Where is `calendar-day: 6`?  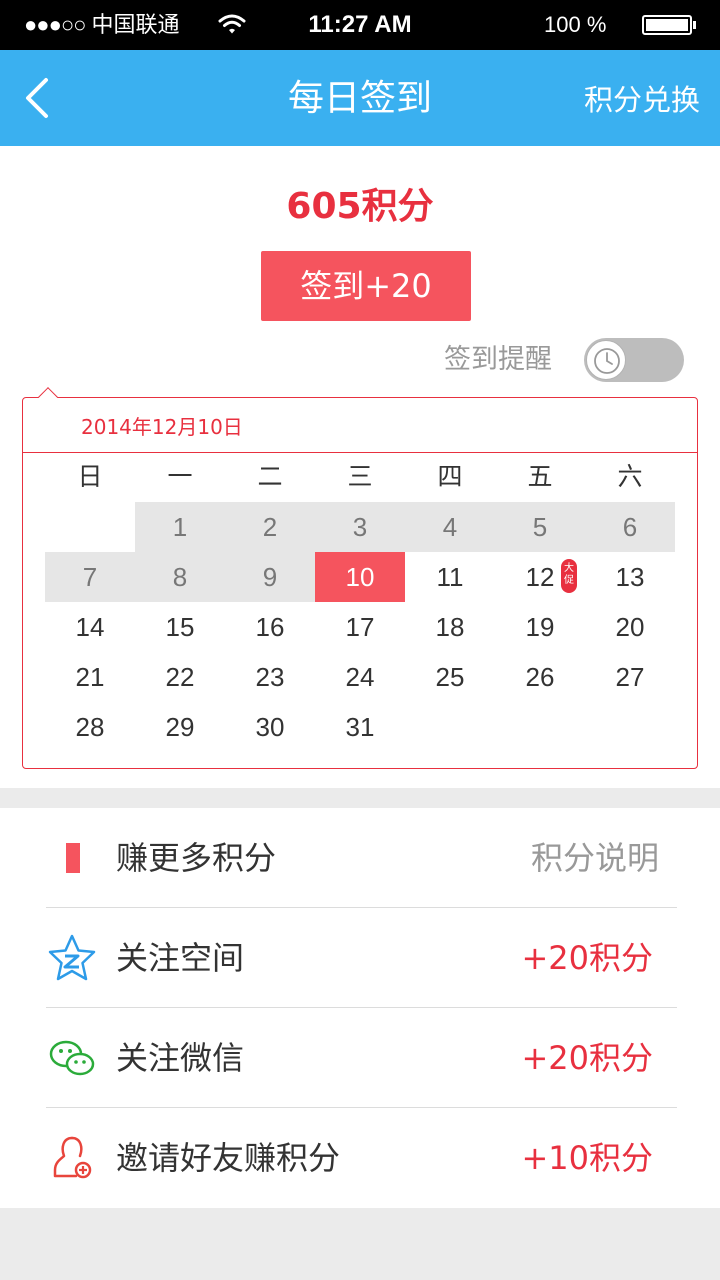 calendar-day: 6 is located at coordinates (630, 527).